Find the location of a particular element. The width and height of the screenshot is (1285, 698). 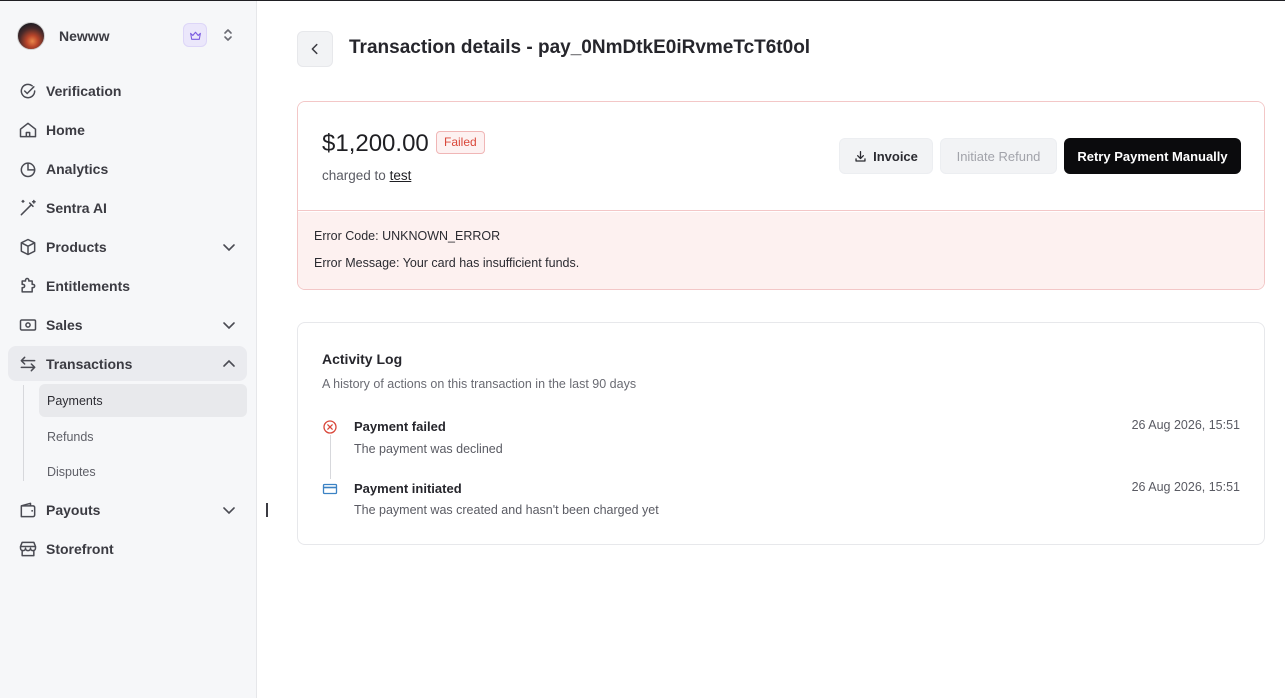

sidebar-item-label: Storefront is located at coordinates (80, 548).